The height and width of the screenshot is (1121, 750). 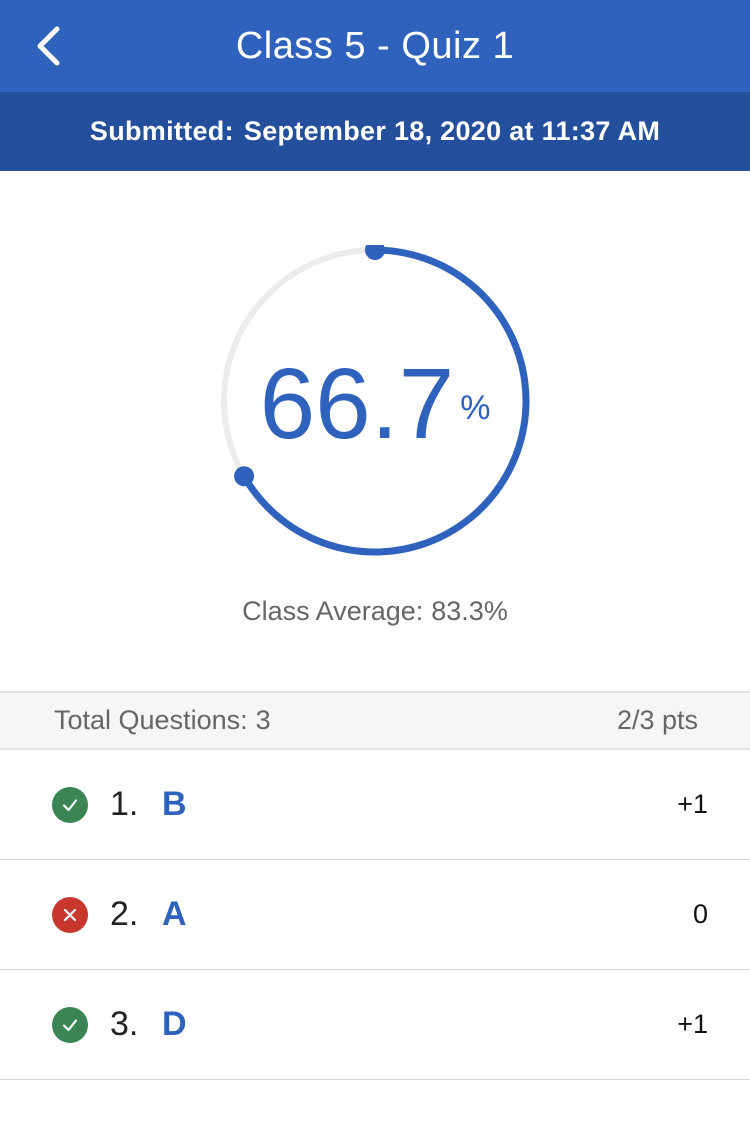 I want to click on chevron-left-icon, so click(x=48, y=46).